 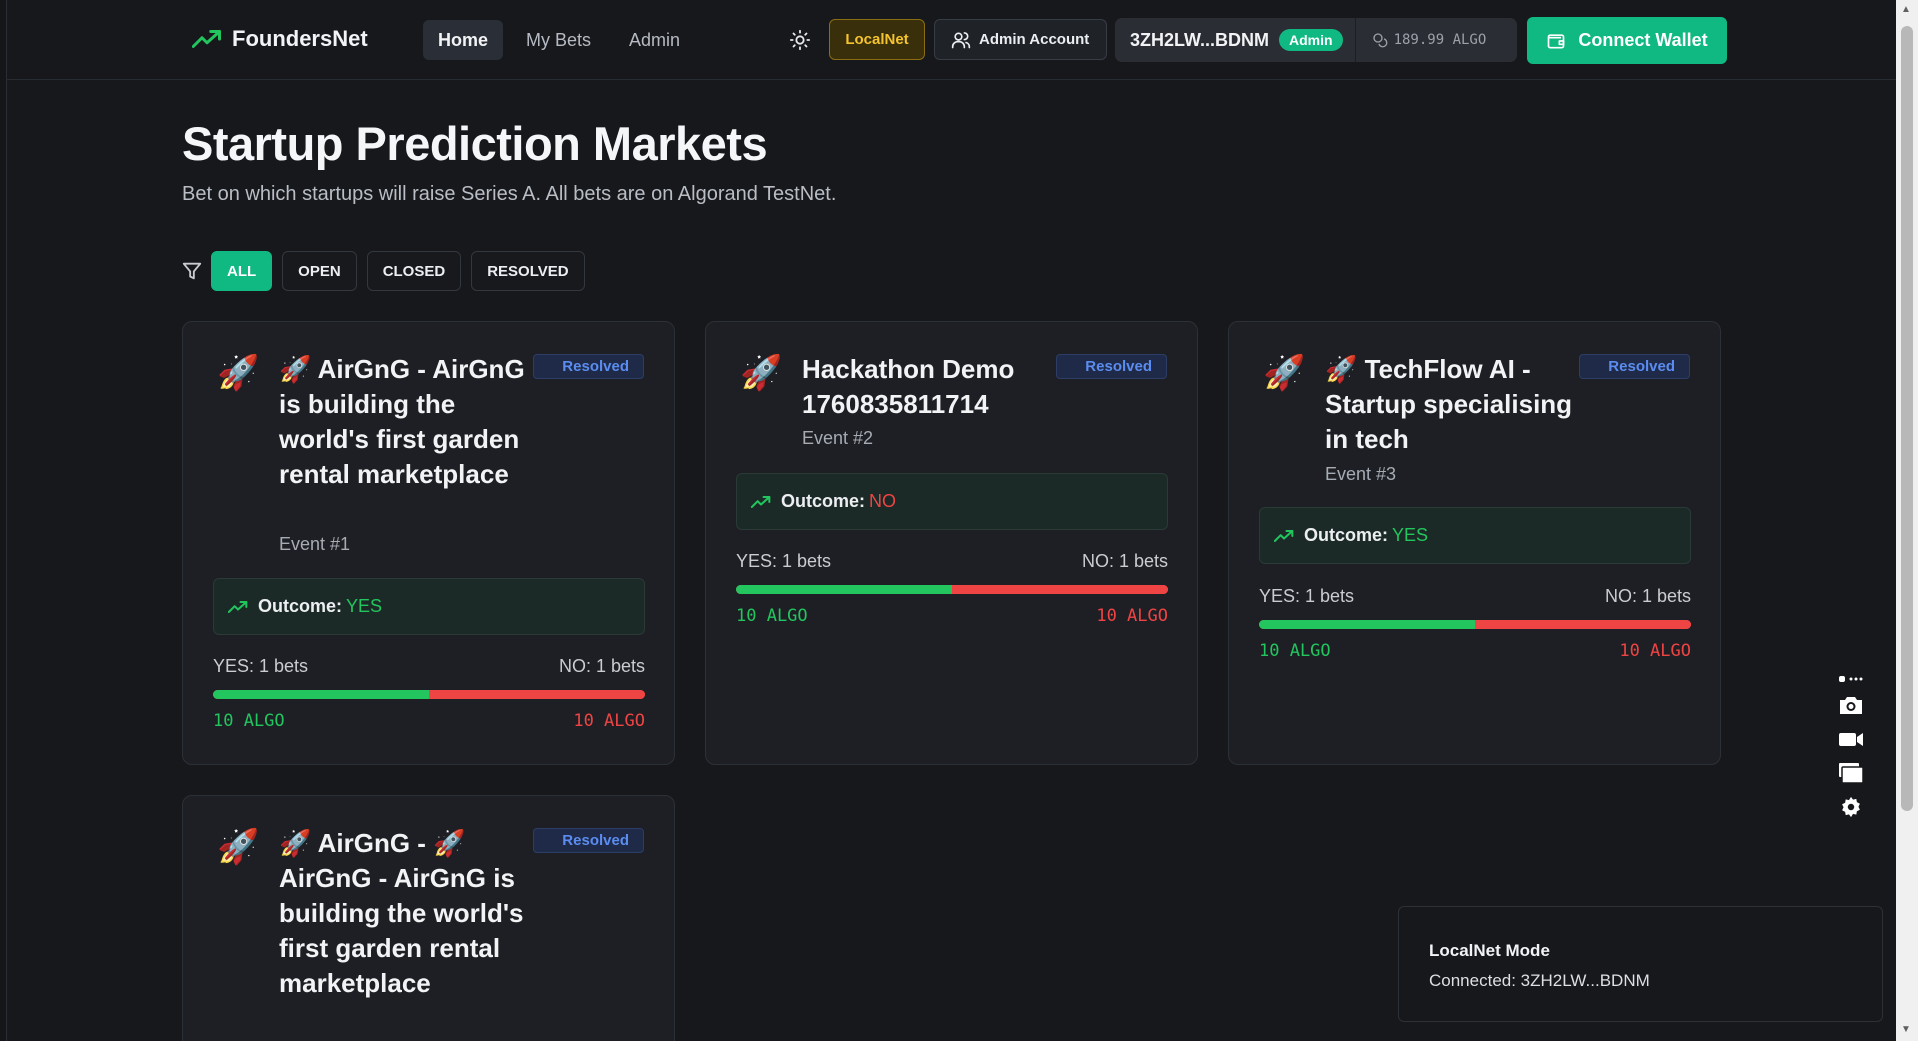 I want to click on nav-link-my-bets: My Bets, so click(x=558, y=40).